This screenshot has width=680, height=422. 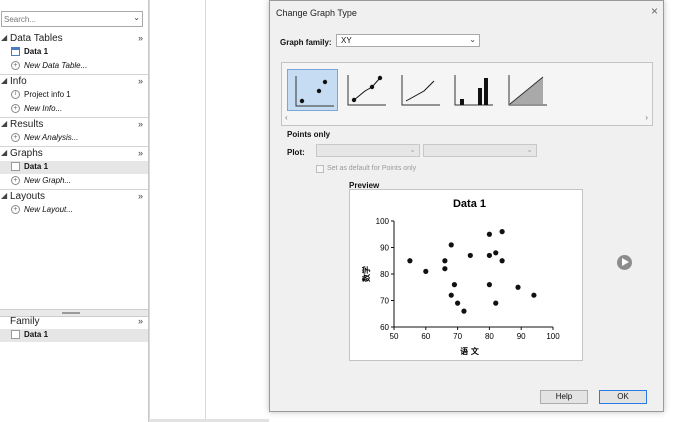 What do you see at coordinates (15, 51) in the screenshot?
I see `data-table-icon` at bounding box center [15, 51].